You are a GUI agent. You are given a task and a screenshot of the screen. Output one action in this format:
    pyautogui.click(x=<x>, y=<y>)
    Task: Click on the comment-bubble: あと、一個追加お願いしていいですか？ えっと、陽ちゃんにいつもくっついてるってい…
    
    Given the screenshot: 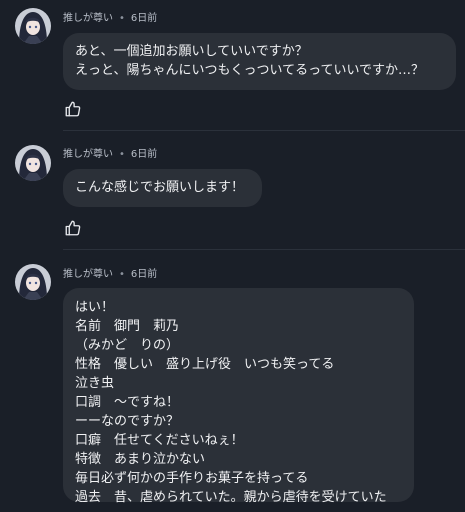 What is the action you would take?
    pyautogui.click(x=259, y=61)
    